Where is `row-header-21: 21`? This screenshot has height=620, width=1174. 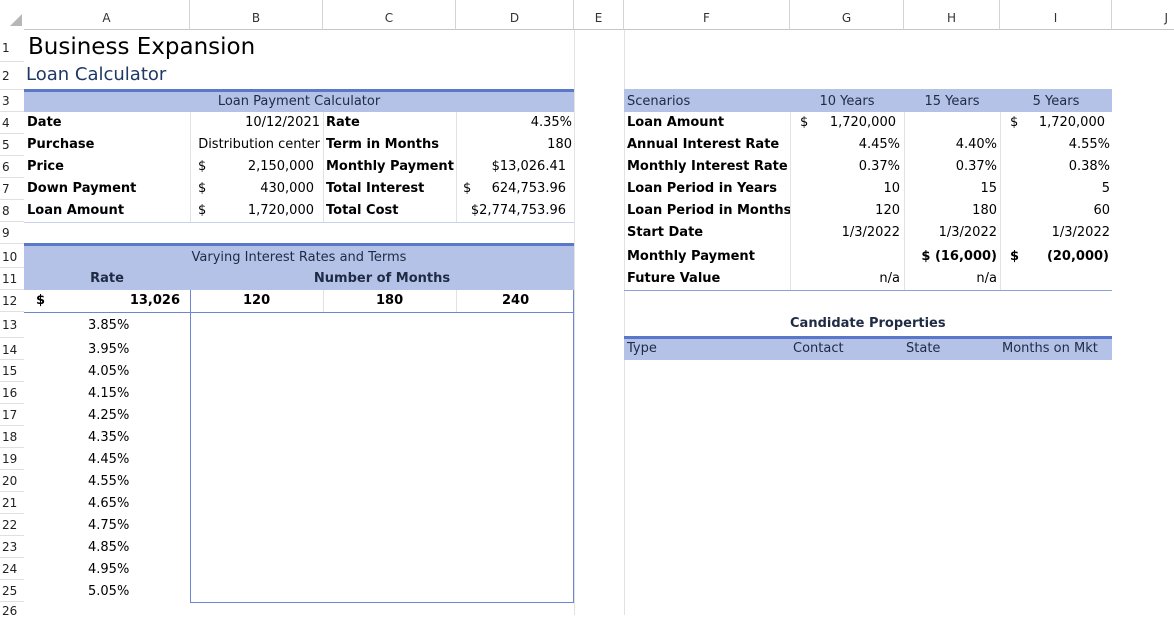
row-header-21: 21 is located at coordinates (12, 503).